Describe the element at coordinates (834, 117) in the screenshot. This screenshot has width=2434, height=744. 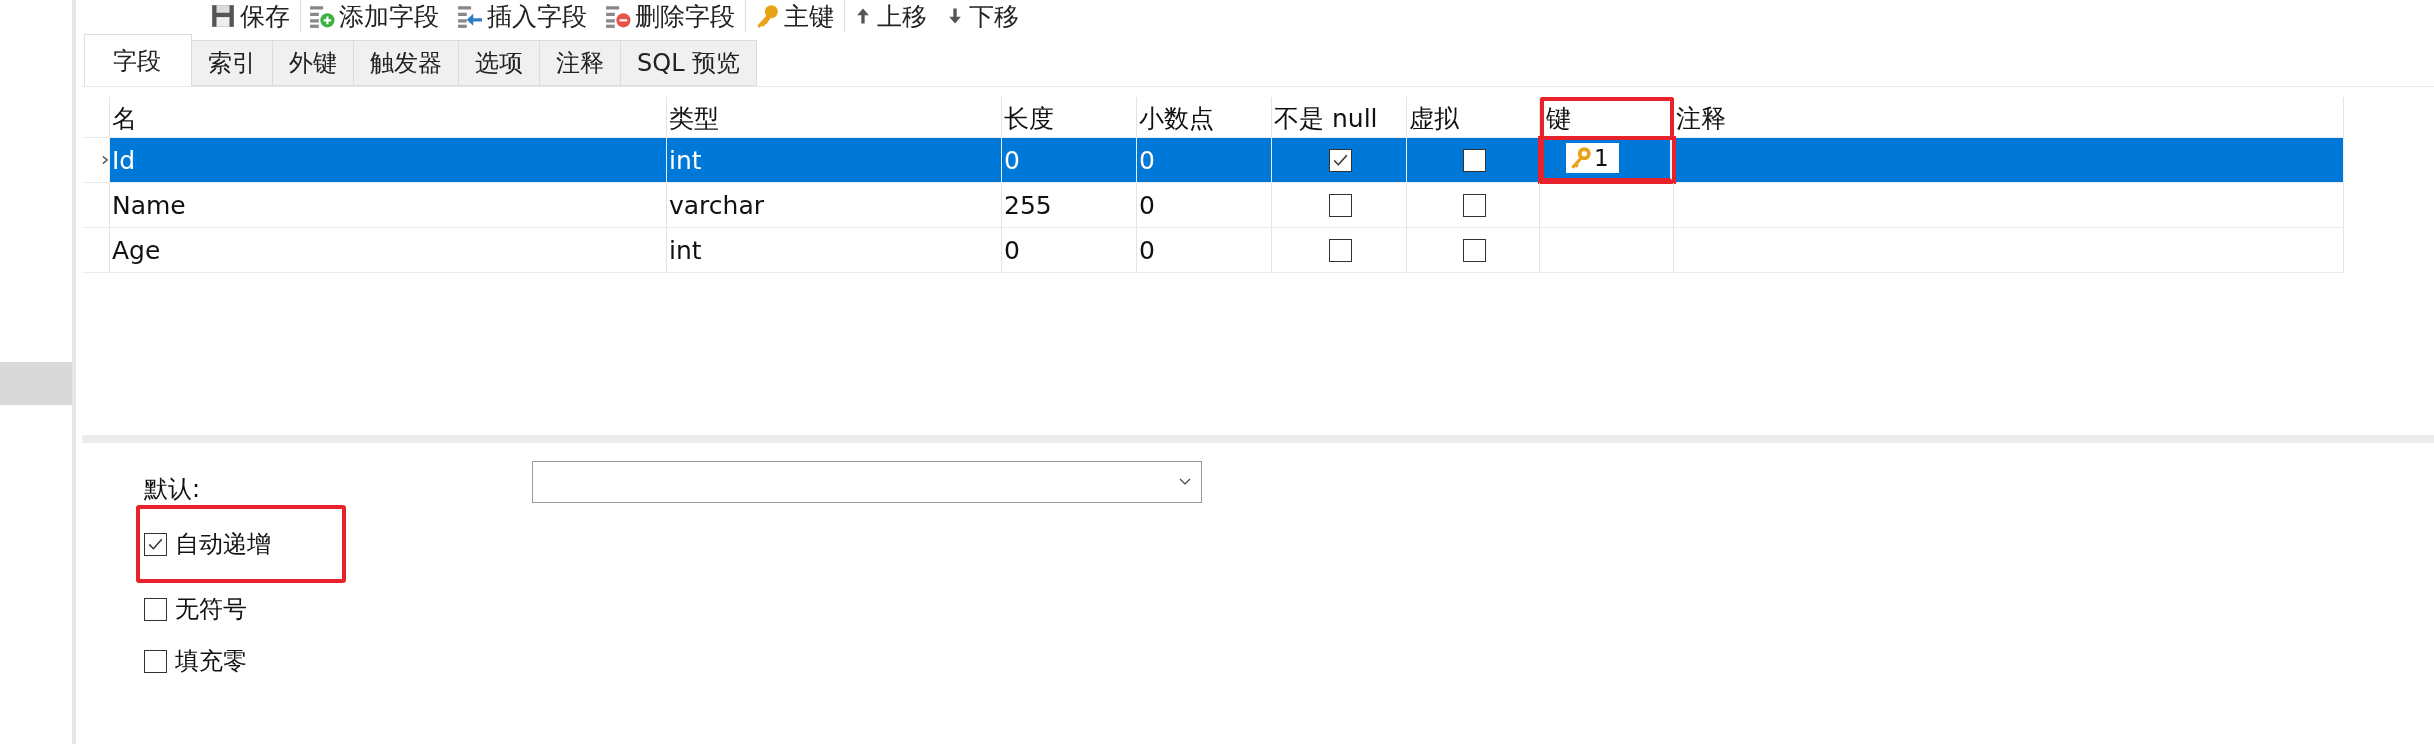
I see `column-header: 类型` at that location.